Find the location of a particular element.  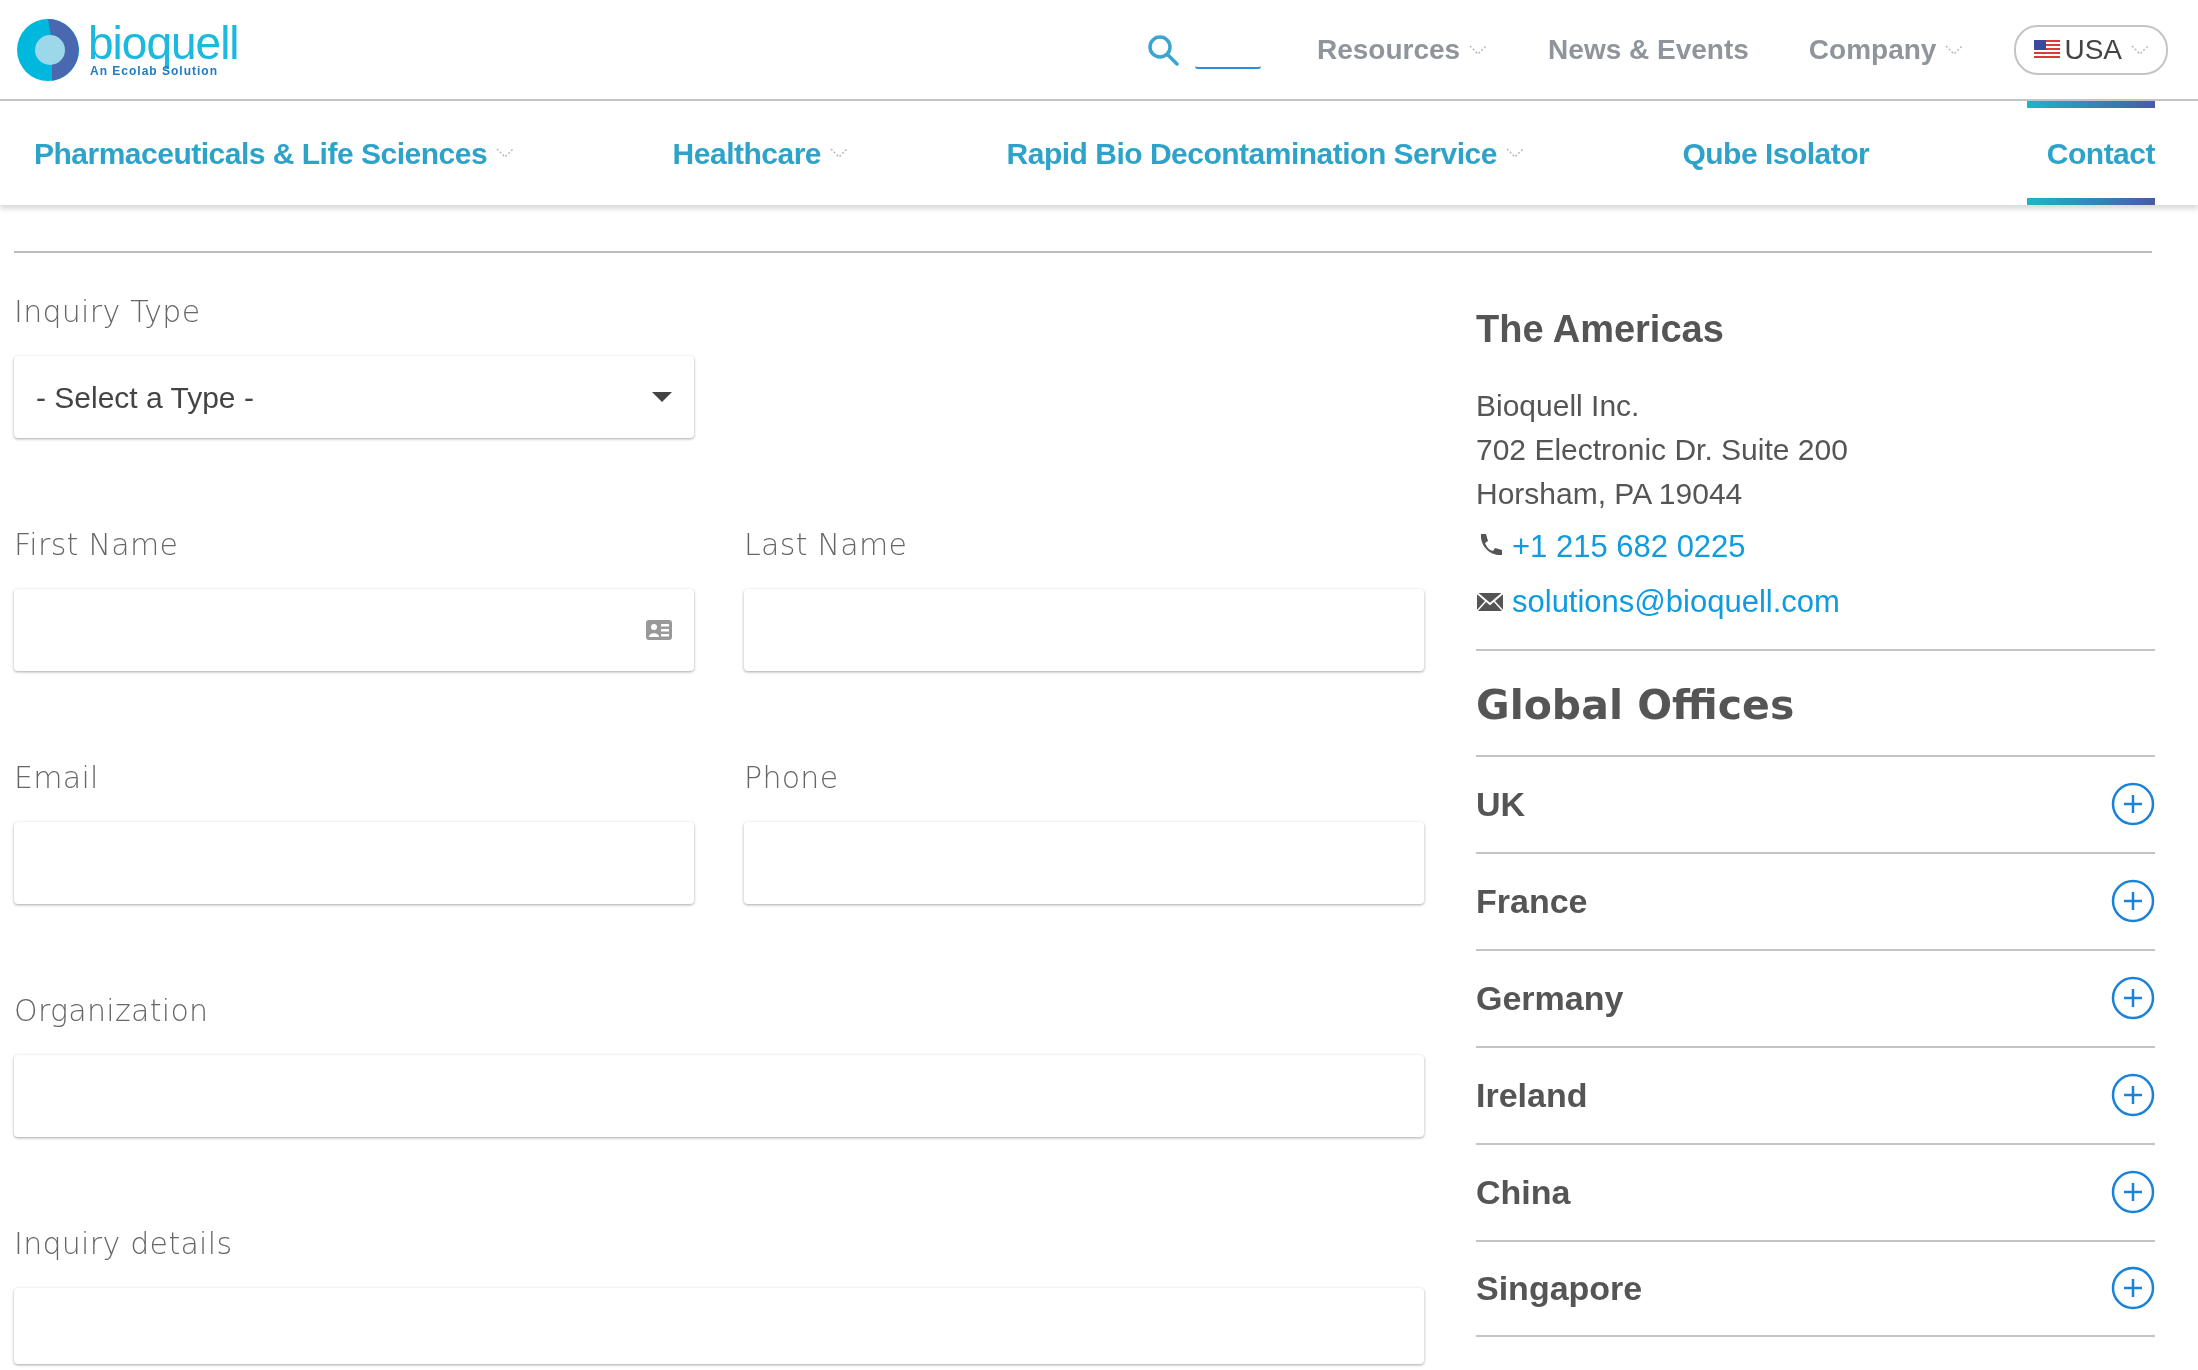

address-line: Horsham, PA 19044 is located at coordinates (1610, 494).